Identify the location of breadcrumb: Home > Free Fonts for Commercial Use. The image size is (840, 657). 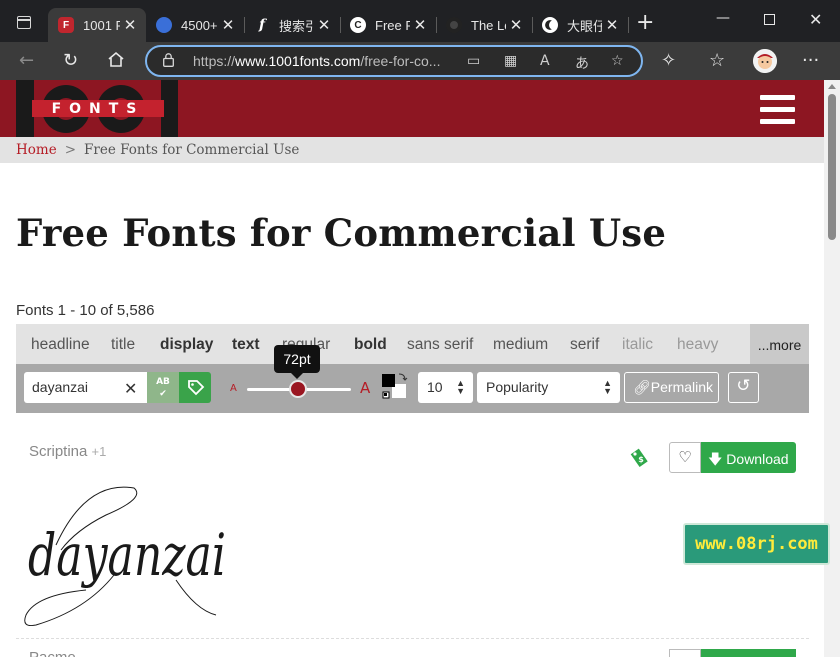
(412, 150).